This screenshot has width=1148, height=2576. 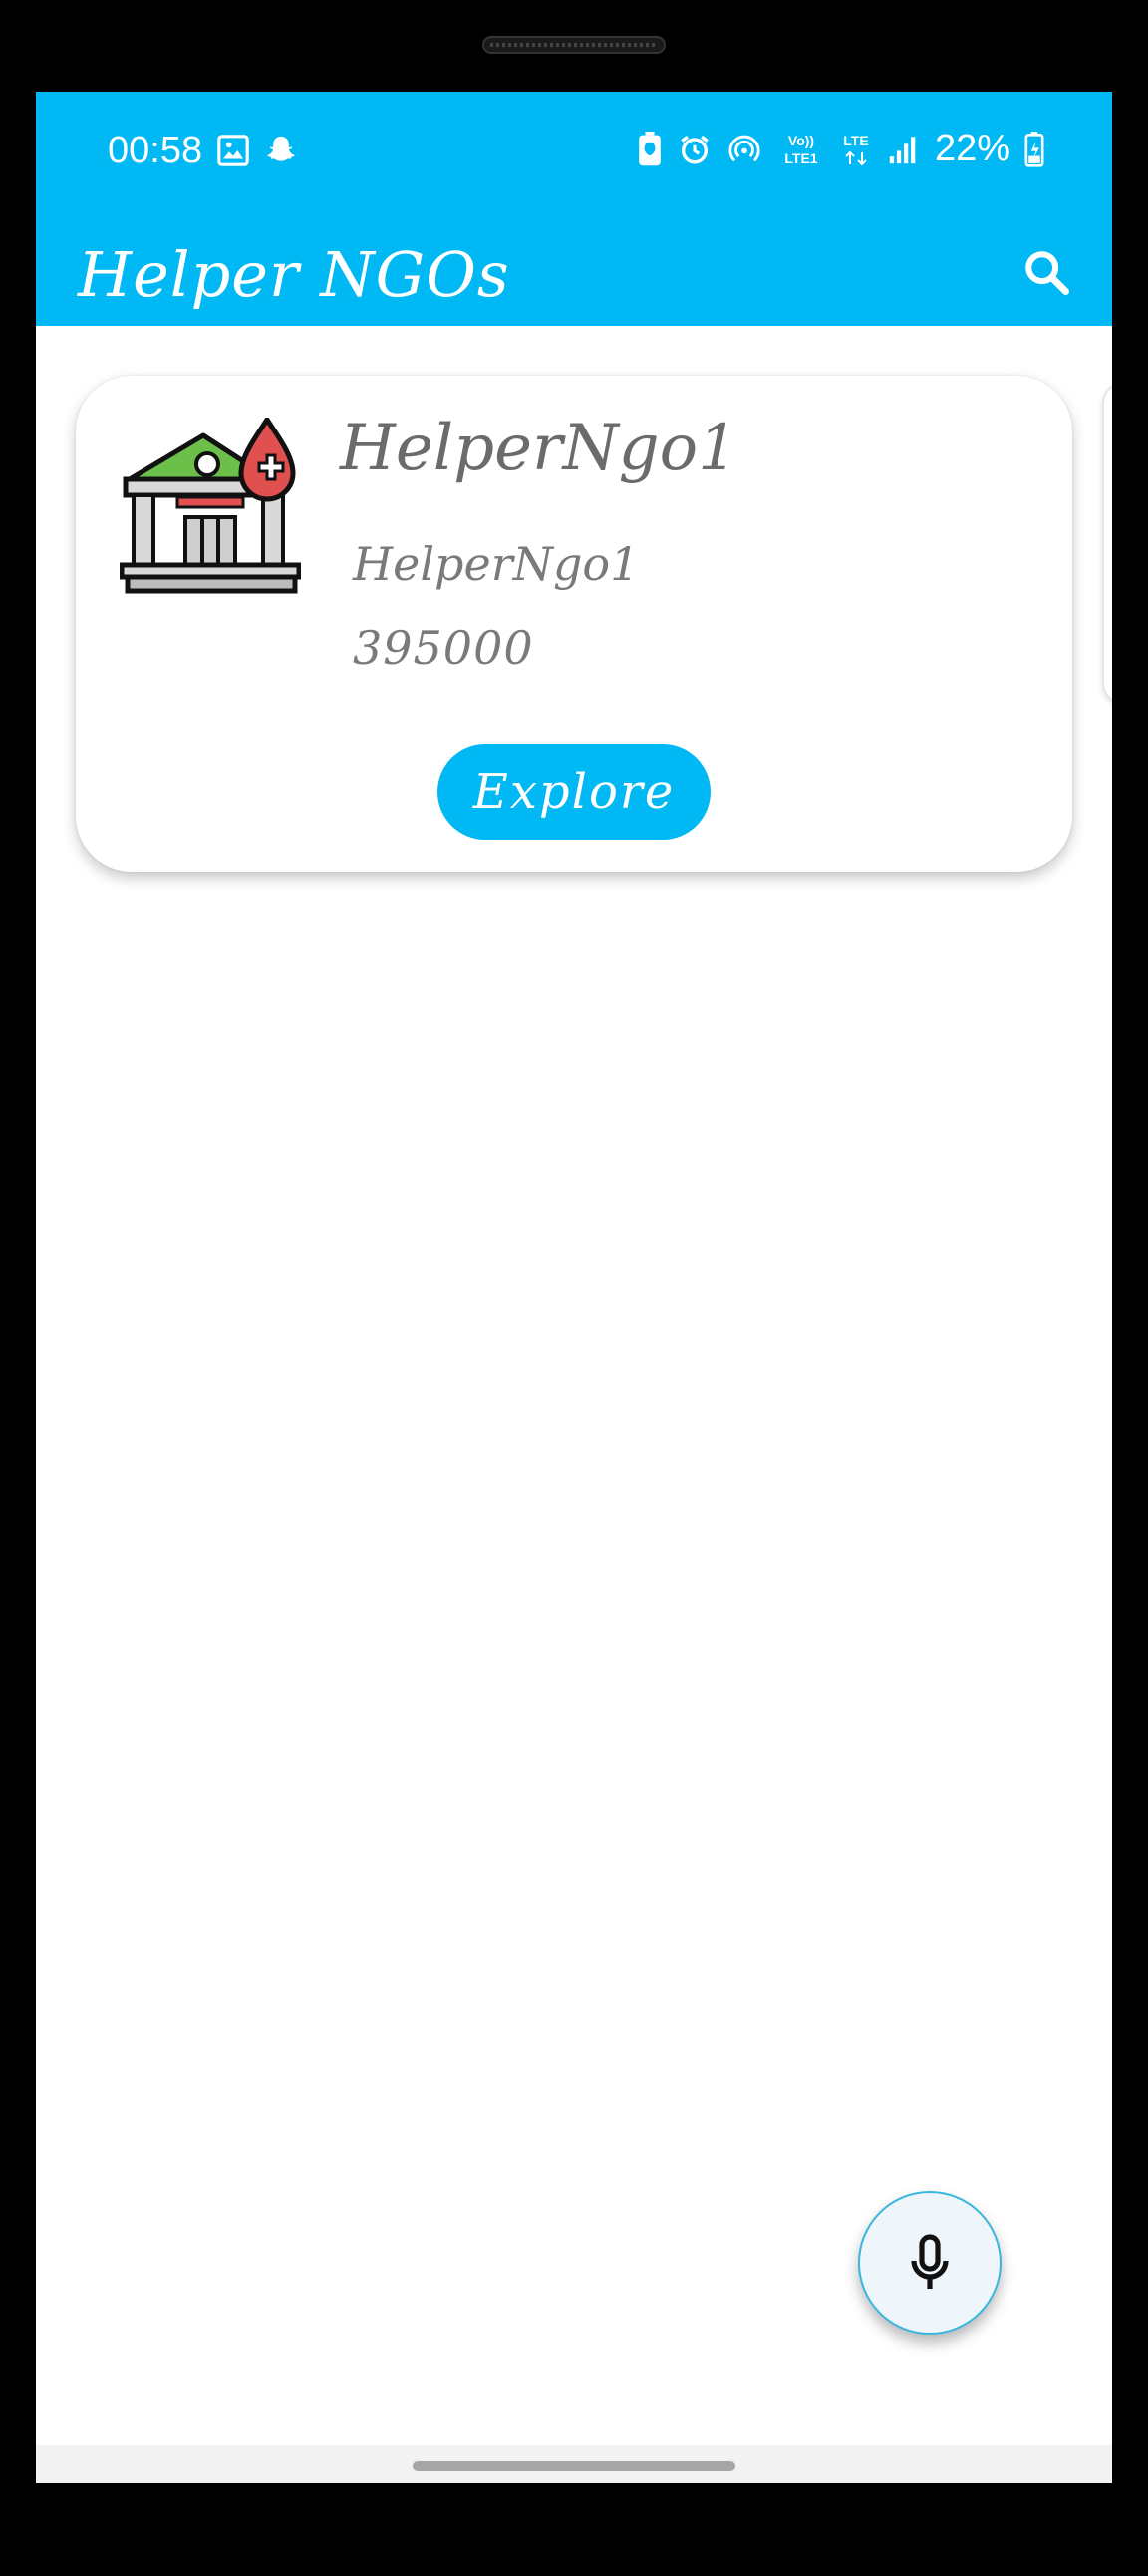 What do you see at coordinates (1034, 149) in the screenshot?
I see `battery-charging-icon` at bounding box center [1034, 149].